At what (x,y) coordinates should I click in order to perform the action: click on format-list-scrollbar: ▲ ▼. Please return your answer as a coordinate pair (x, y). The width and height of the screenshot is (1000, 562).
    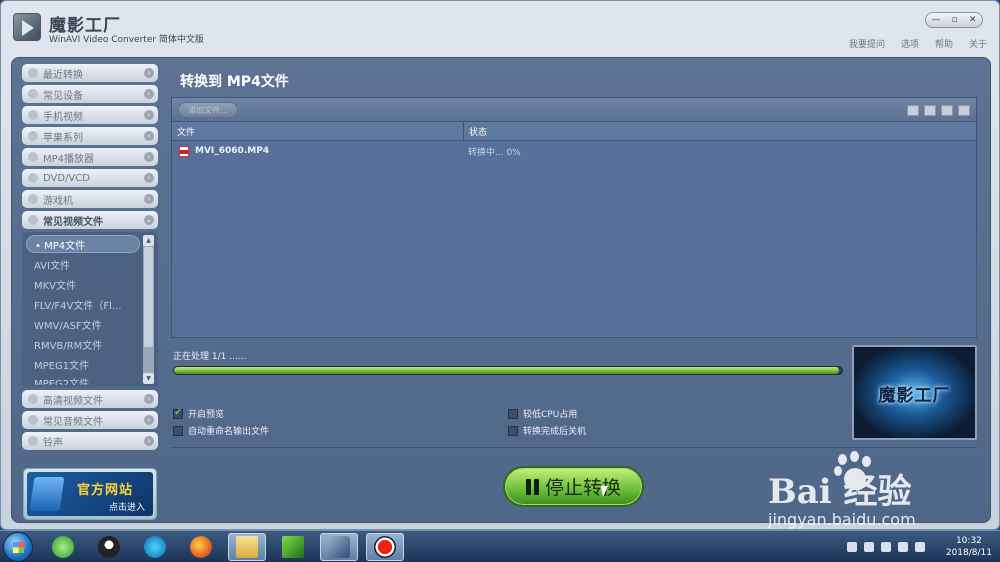
    Looking at the image, I should click on (148, 309).